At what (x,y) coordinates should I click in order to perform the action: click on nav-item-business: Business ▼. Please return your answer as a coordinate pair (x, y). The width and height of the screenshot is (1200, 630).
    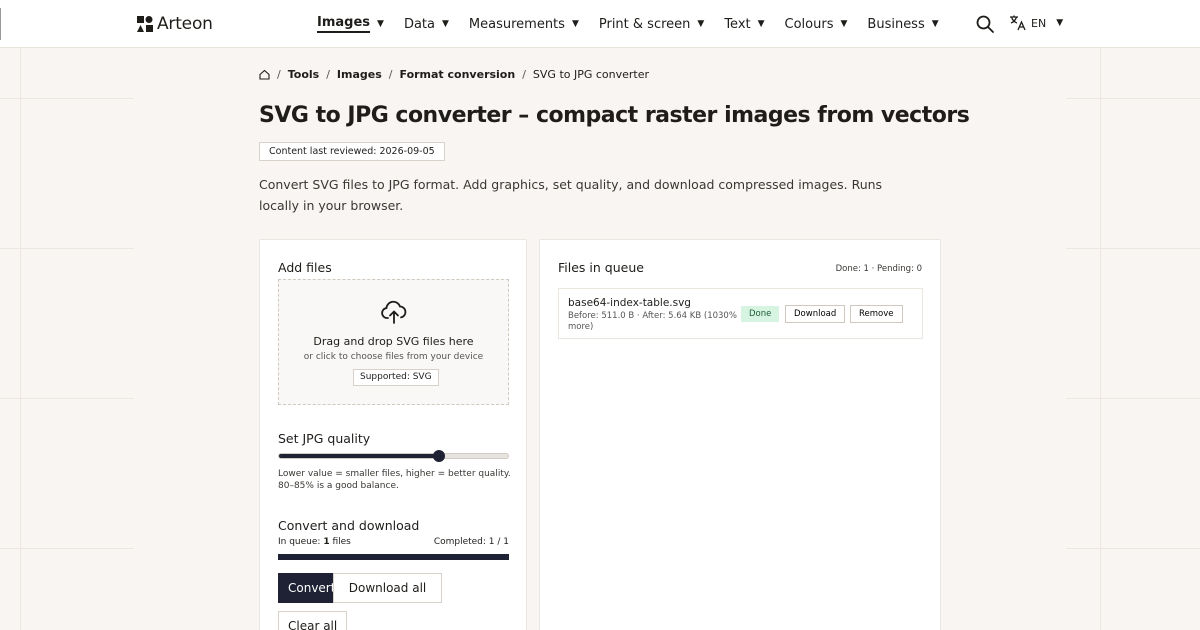
    Looking at the image, I should click on (902, 24).